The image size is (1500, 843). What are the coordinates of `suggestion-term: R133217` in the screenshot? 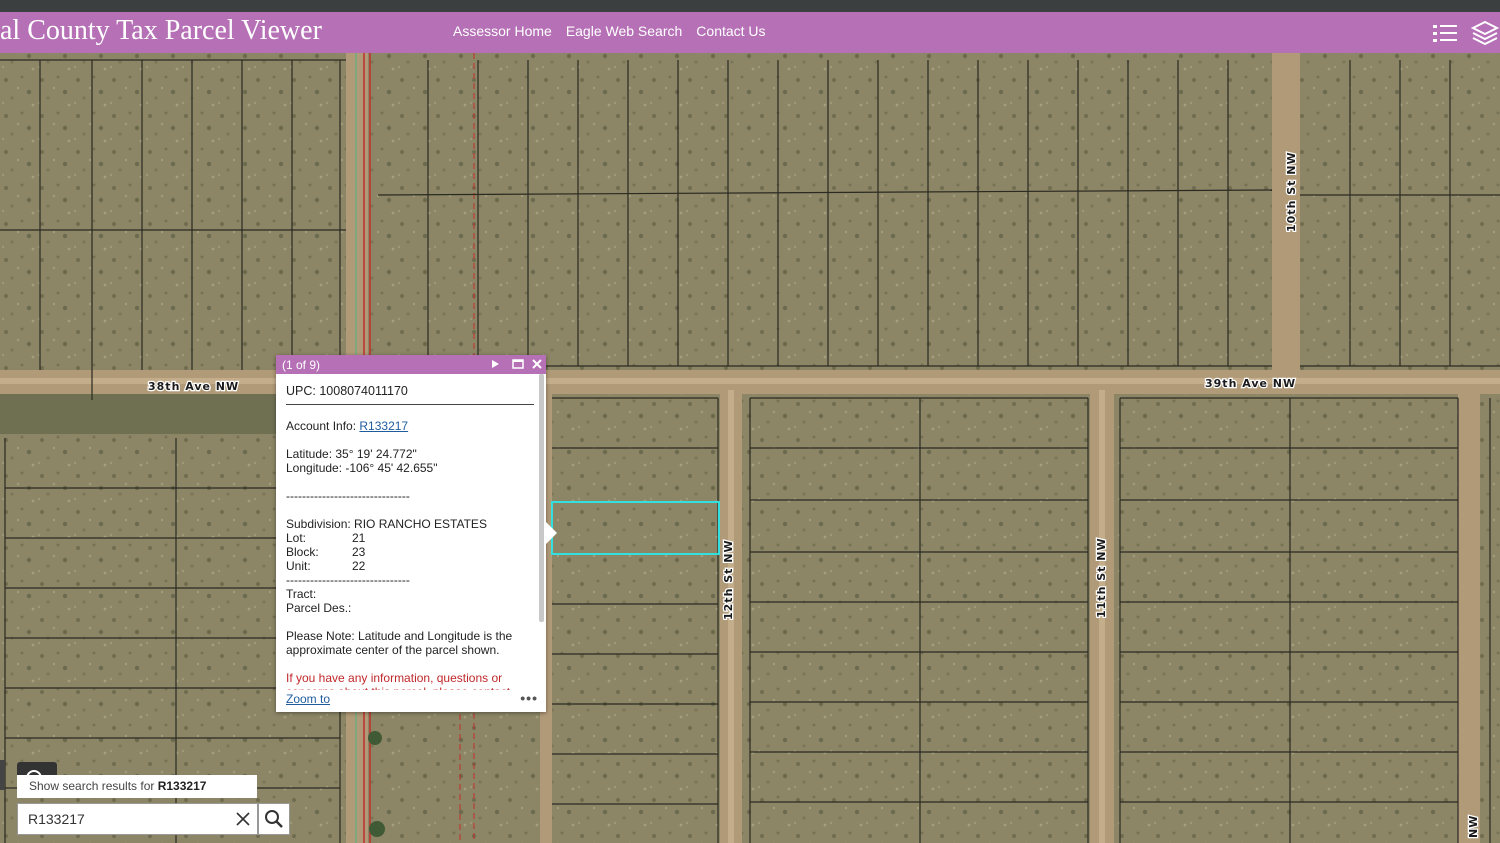 It's located at (182, 786).